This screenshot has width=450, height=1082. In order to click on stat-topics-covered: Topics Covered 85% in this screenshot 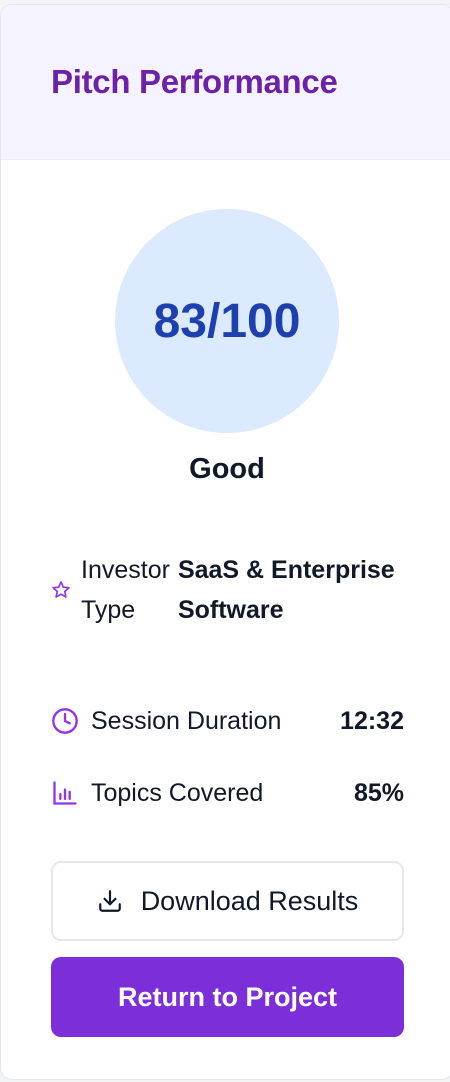, I will do `click(227, 793)`.